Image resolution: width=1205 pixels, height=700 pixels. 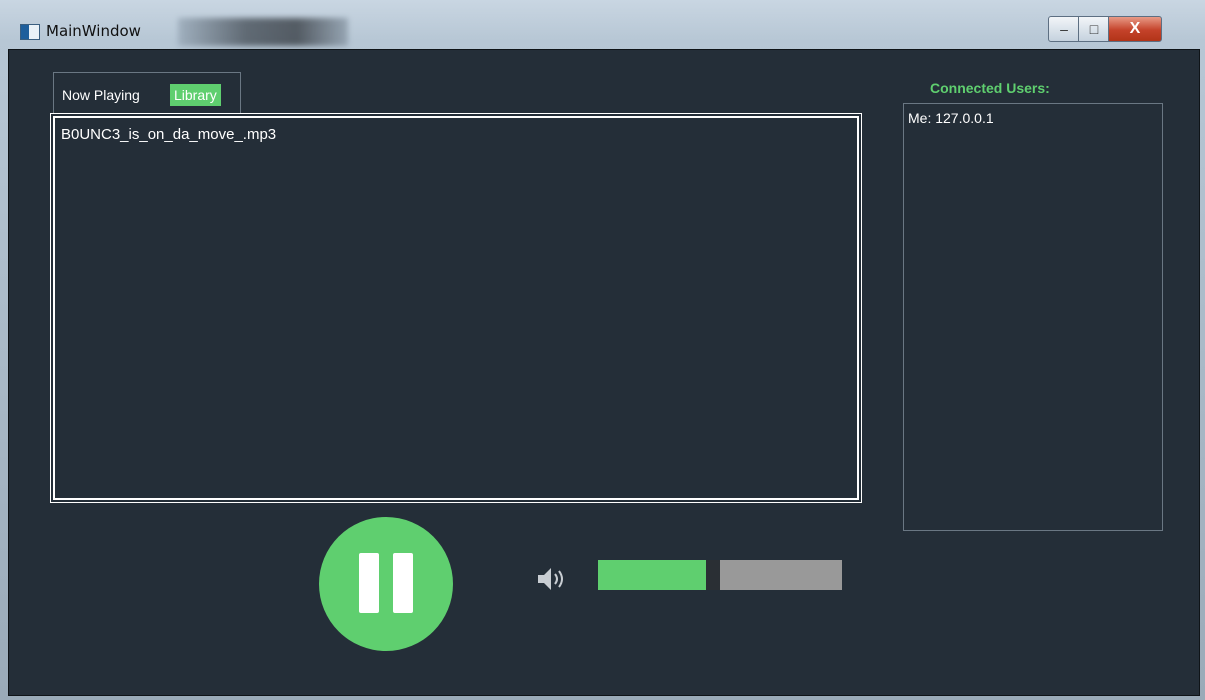 I want to click on minimize-icon: –, so click(x=1064, y=29).